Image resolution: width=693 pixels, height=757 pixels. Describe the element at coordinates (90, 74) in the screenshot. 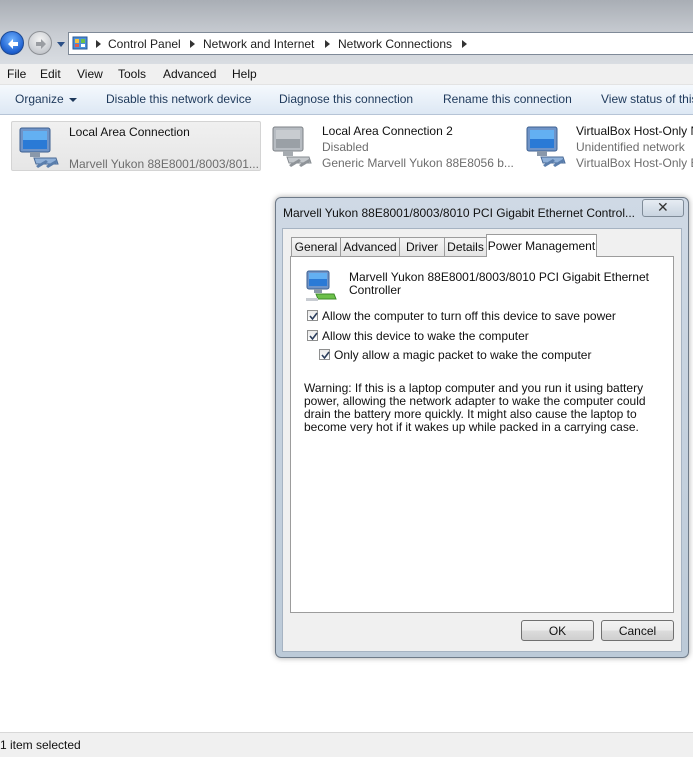

I see `menu-view: View` at that location.